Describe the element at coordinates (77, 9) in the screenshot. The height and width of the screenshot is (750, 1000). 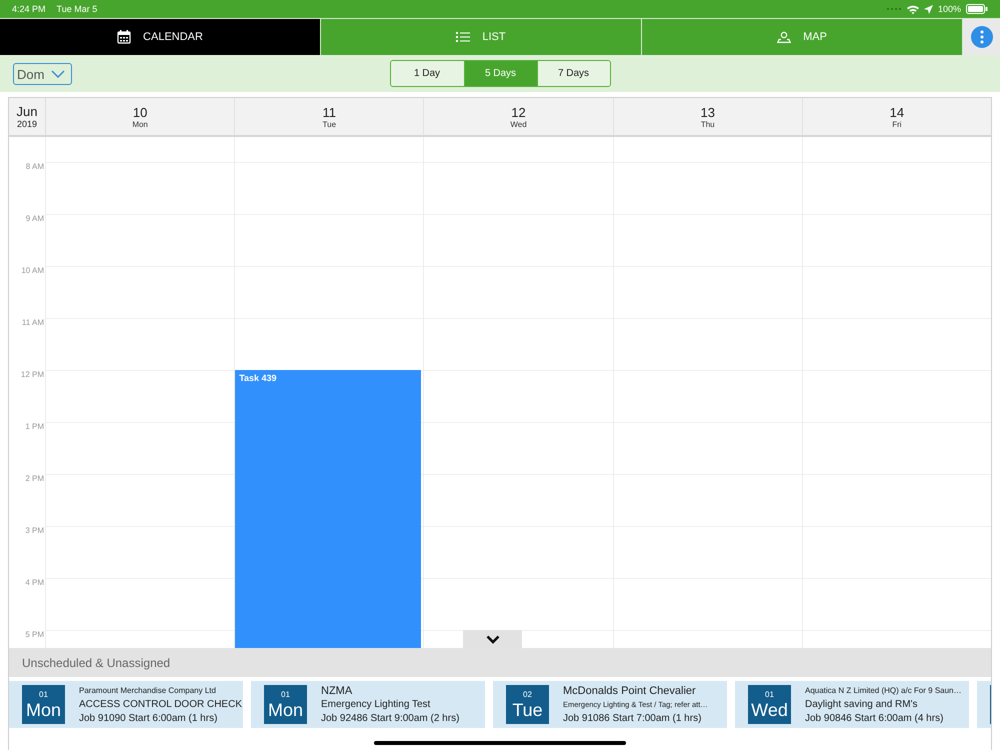
I see `status-date: Tue Mar 5` at that location.